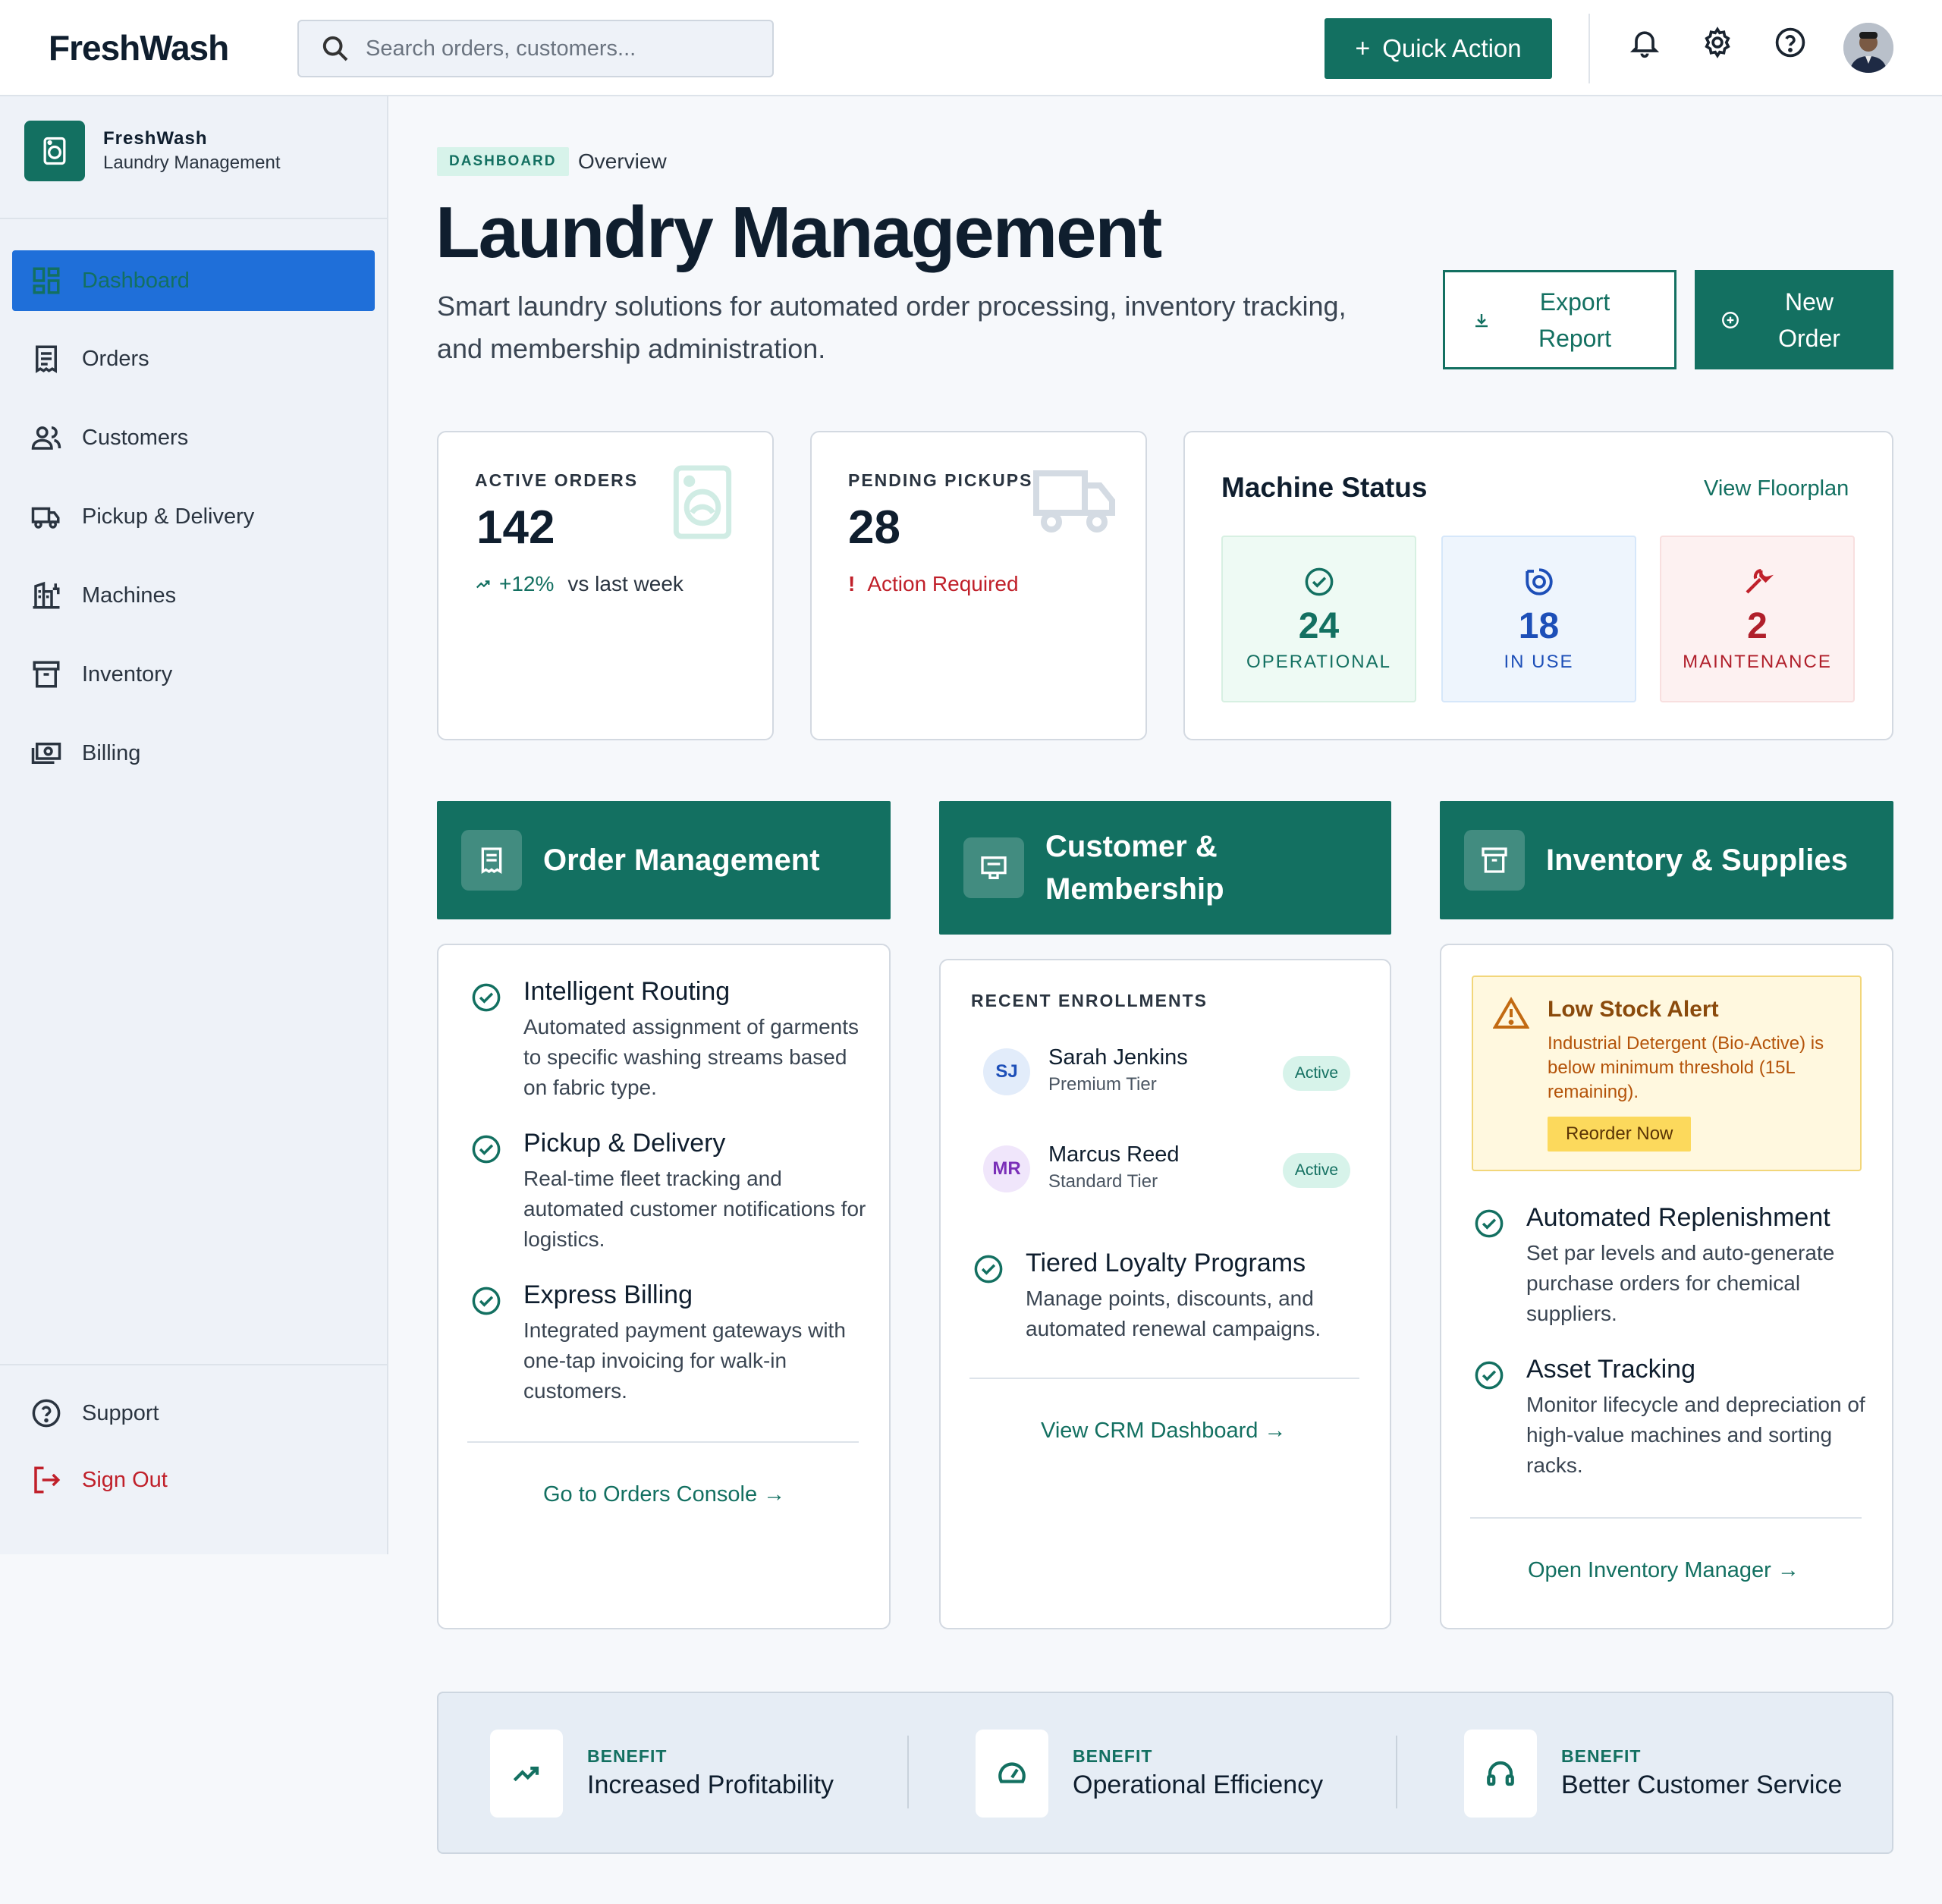 This screenshot has height=1904, width=1942. Describe the element at coordinates (1363, 48) in the screenshot. I see `plus-icon: +` at that location.